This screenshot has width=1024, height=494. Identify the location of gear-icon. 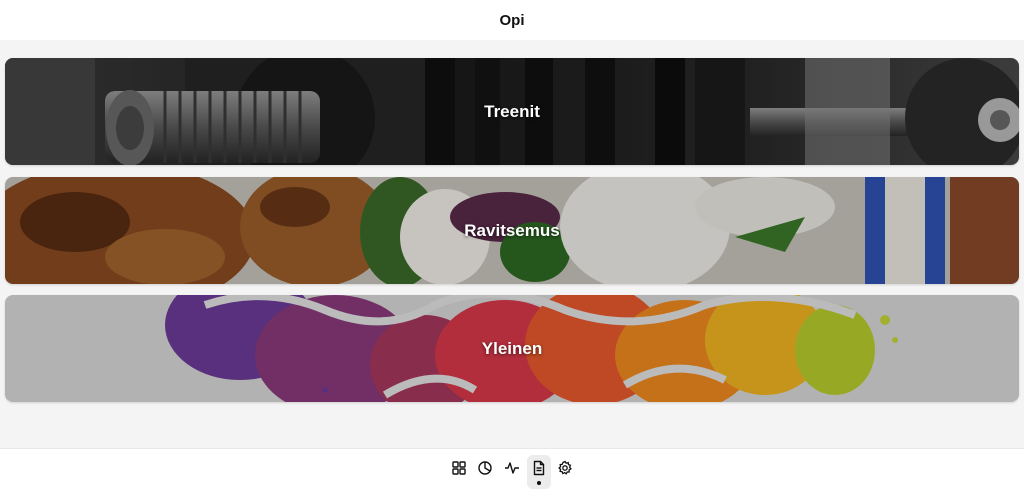
(565, 467).